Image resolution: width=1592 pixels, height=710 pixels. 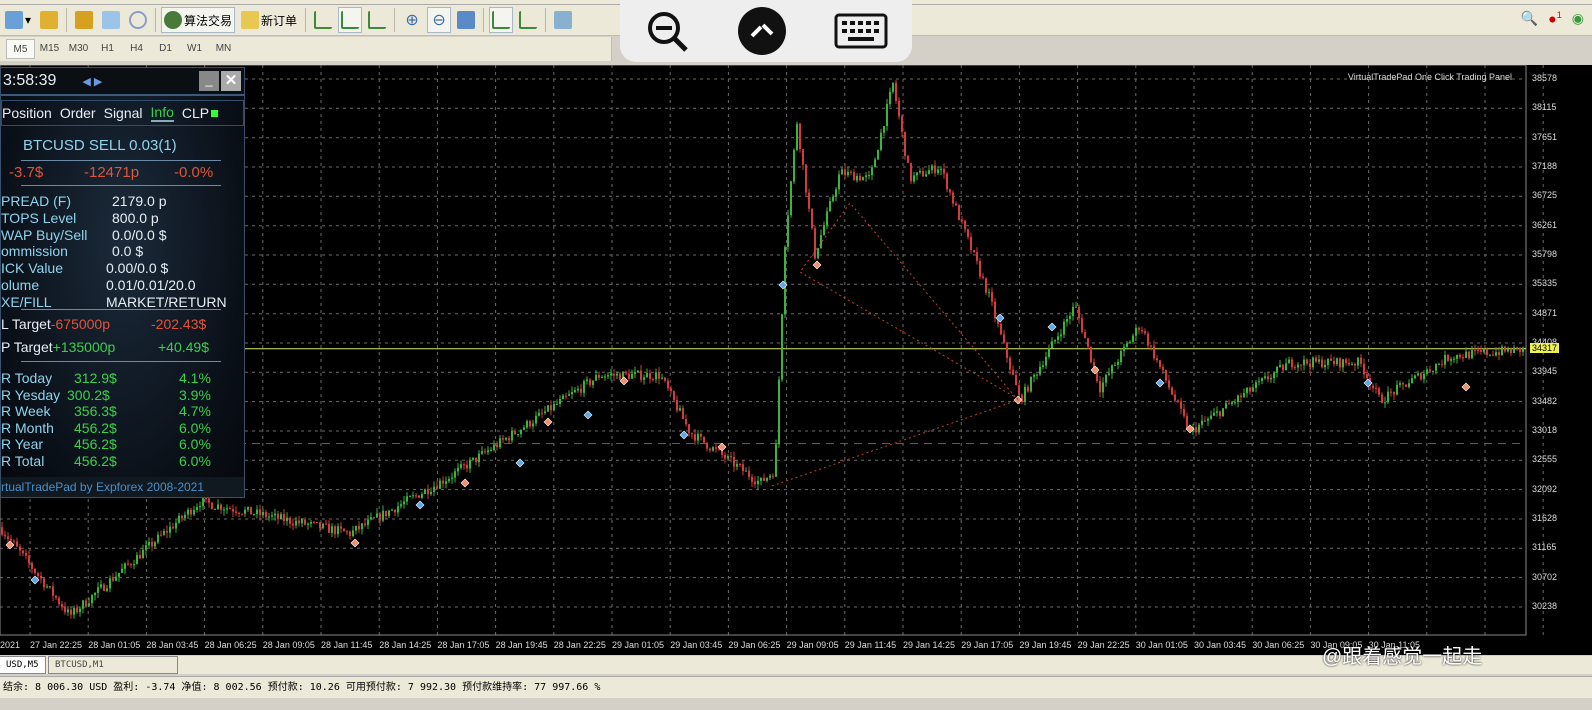 I want to click on close-button: ✕, so click(x=231, y=81).